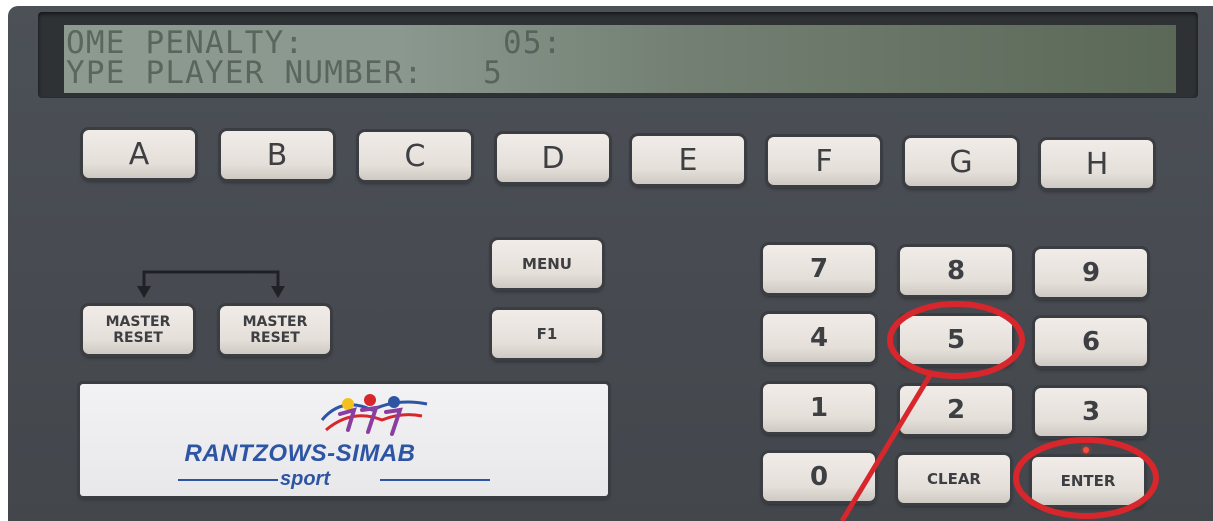 This screenshot has height=521, width=1213. What do you see at coordinates (819, 269) in the screenshot?
I see `key-7: 7` at bounding box center [819, 269].